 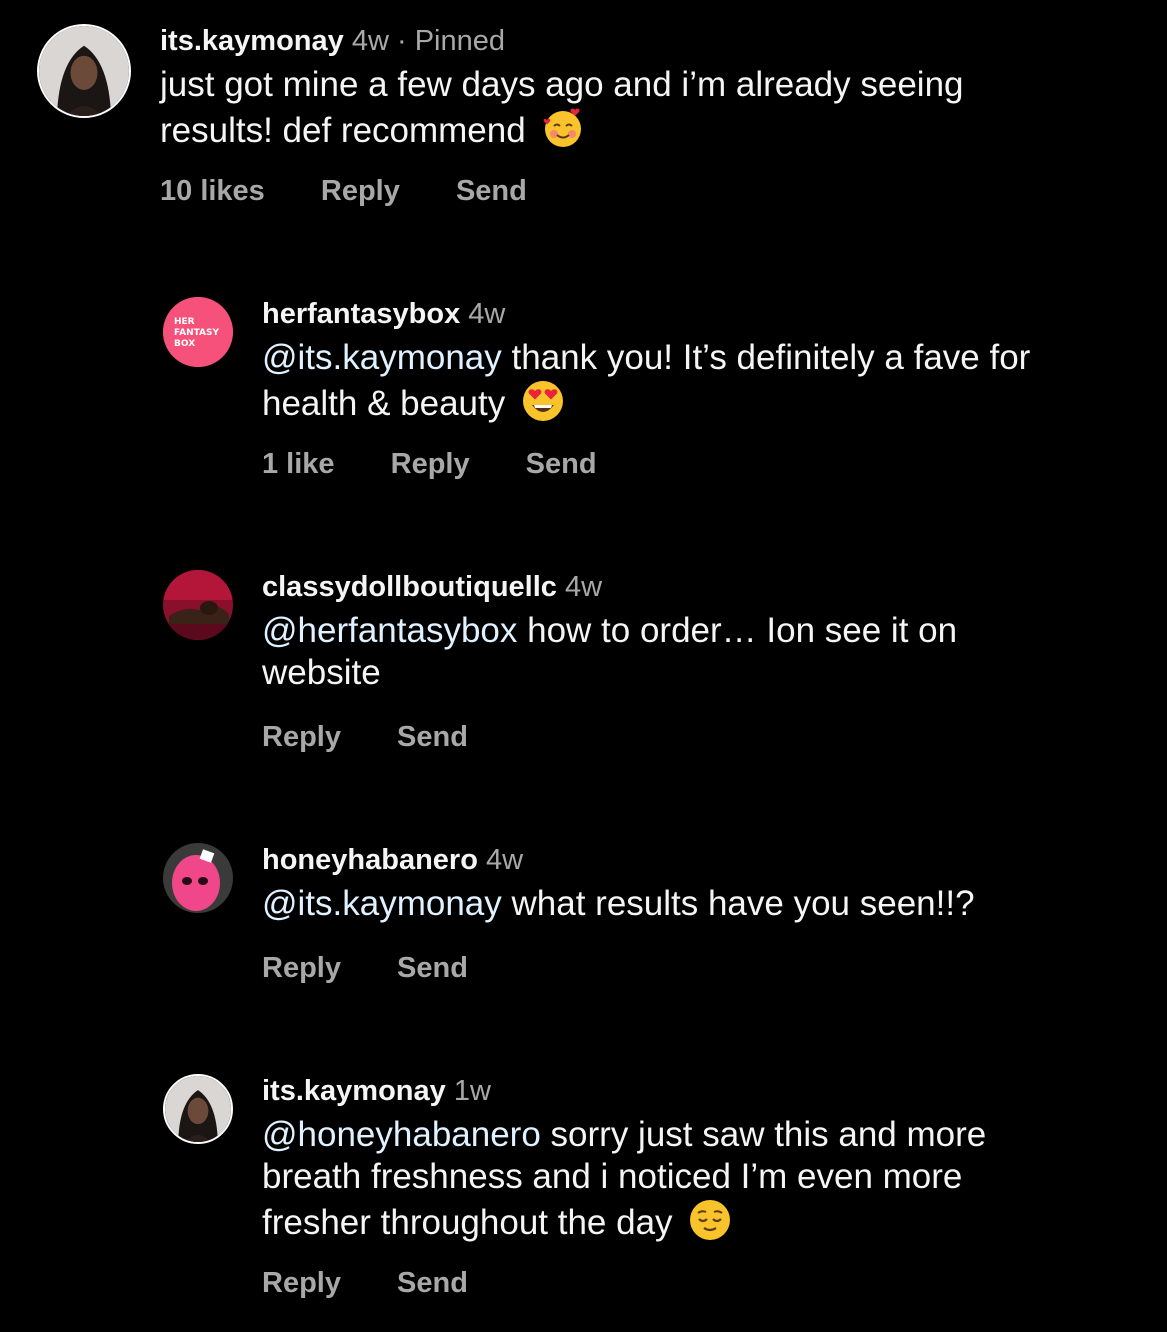 What do you see at coordinates (361, 314) in the screenshot?
I see `username: herfantasybox` at bounding box center [361, 314].